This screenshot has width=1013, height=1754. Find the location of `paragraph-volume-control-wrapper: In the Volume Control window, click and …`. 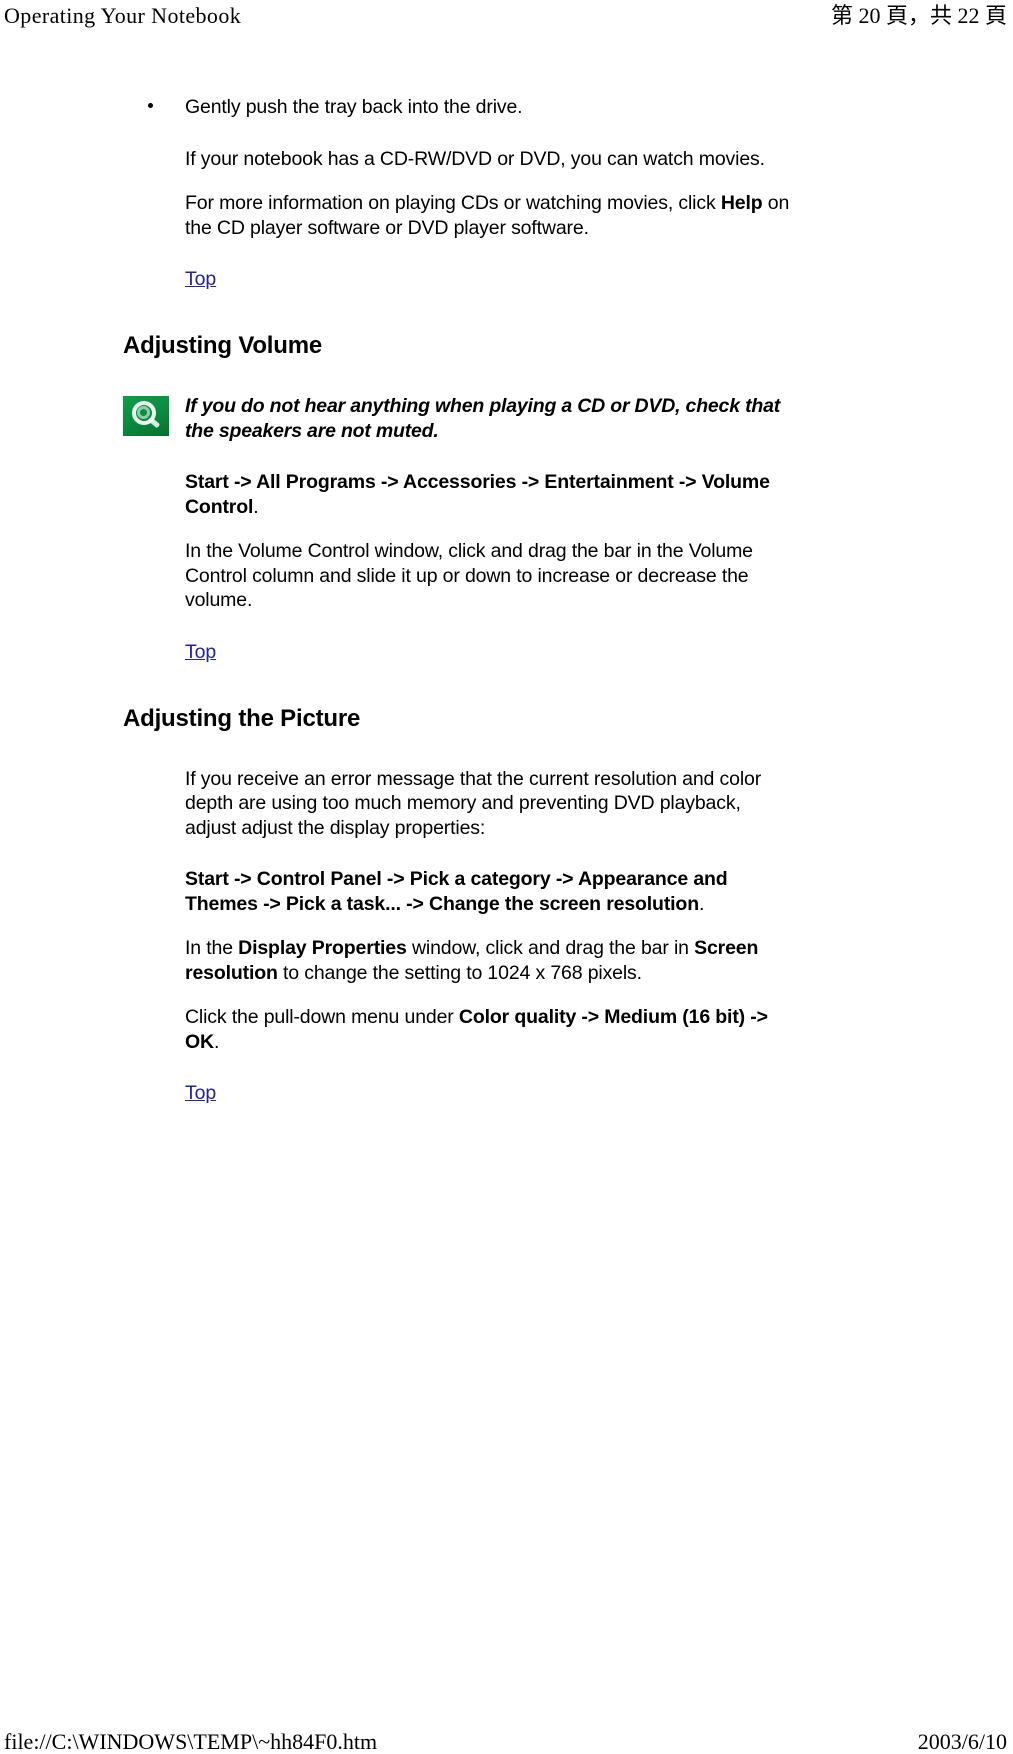

paragraph-volume-control-wrapper: In the Volume Control window, click and … is located at coordinates (490, 576).